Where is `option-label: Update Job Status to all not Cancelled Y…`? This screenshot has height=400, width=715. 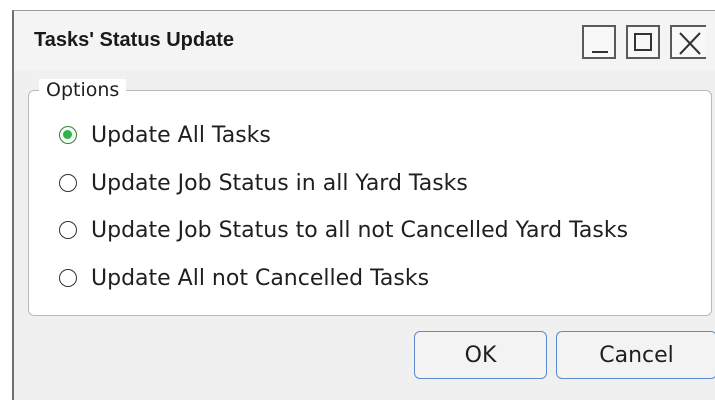
option-label: Update Job Status to all not Cancelled Y… is located at coordinates (360, 230).